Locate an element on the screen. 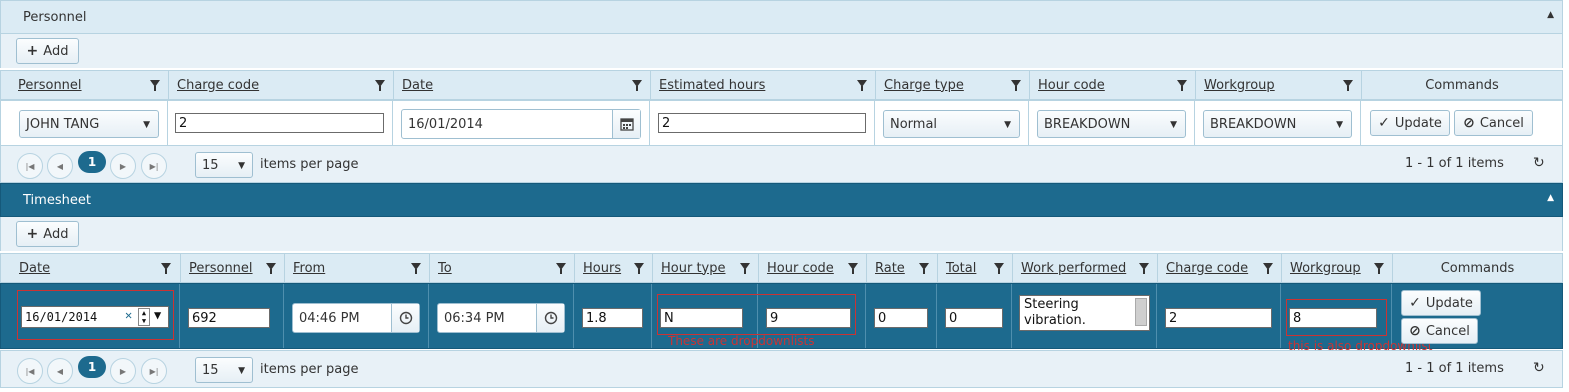 The height and width of the screenshot is (392, 1569). pager-summary: 1 - 1 of 1 items is located at coordinates (1454, 368).